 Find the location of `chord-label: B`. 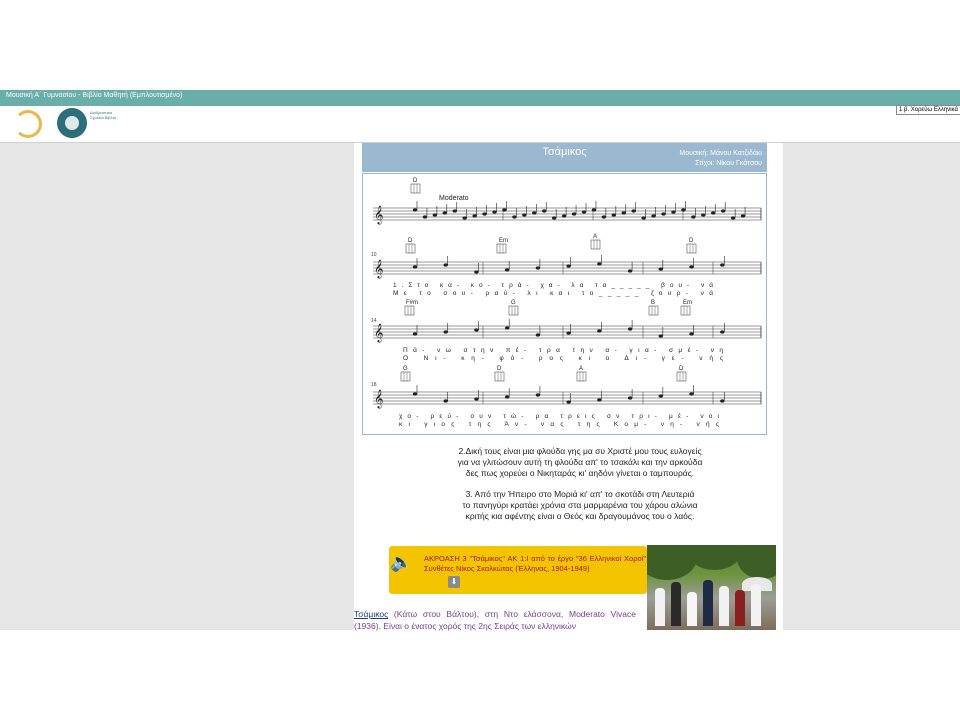

chord-label: B is located at coordinates (653, 303).